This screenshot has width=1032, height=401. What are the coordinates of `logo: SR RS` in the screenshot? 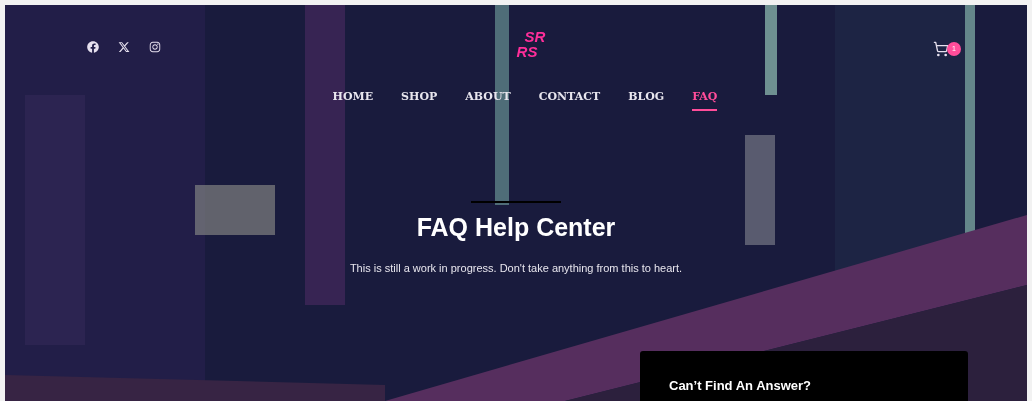 It's located at (531, 44).